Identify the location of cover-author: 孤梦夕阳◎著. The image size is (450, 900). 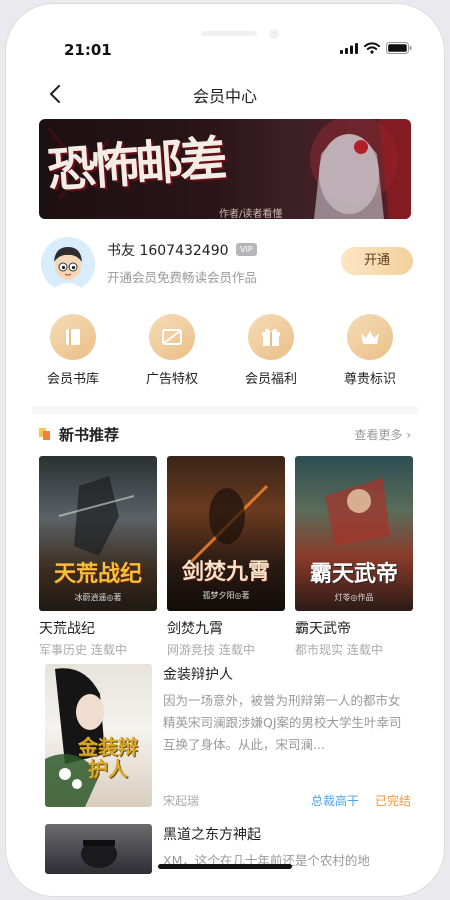
(226, 595).